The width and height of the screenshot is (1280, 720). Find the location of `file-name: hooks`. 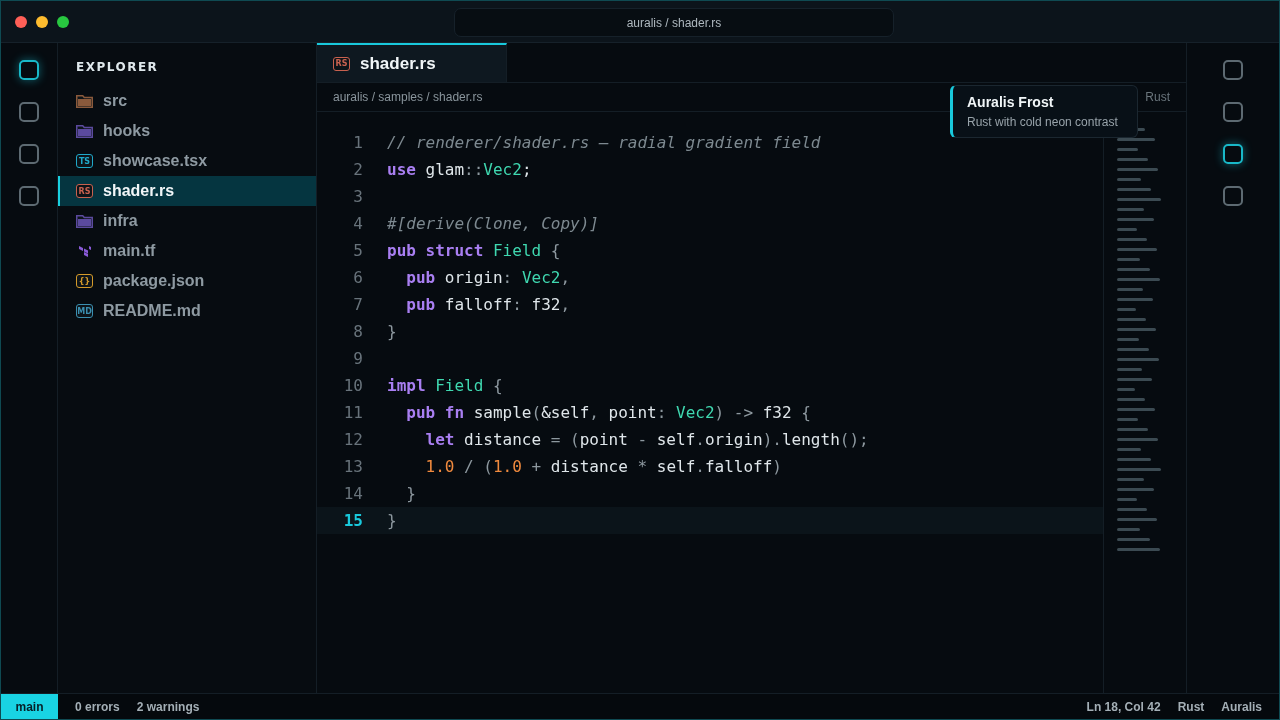

file-name: hooks is located at coordinates (127, 131).